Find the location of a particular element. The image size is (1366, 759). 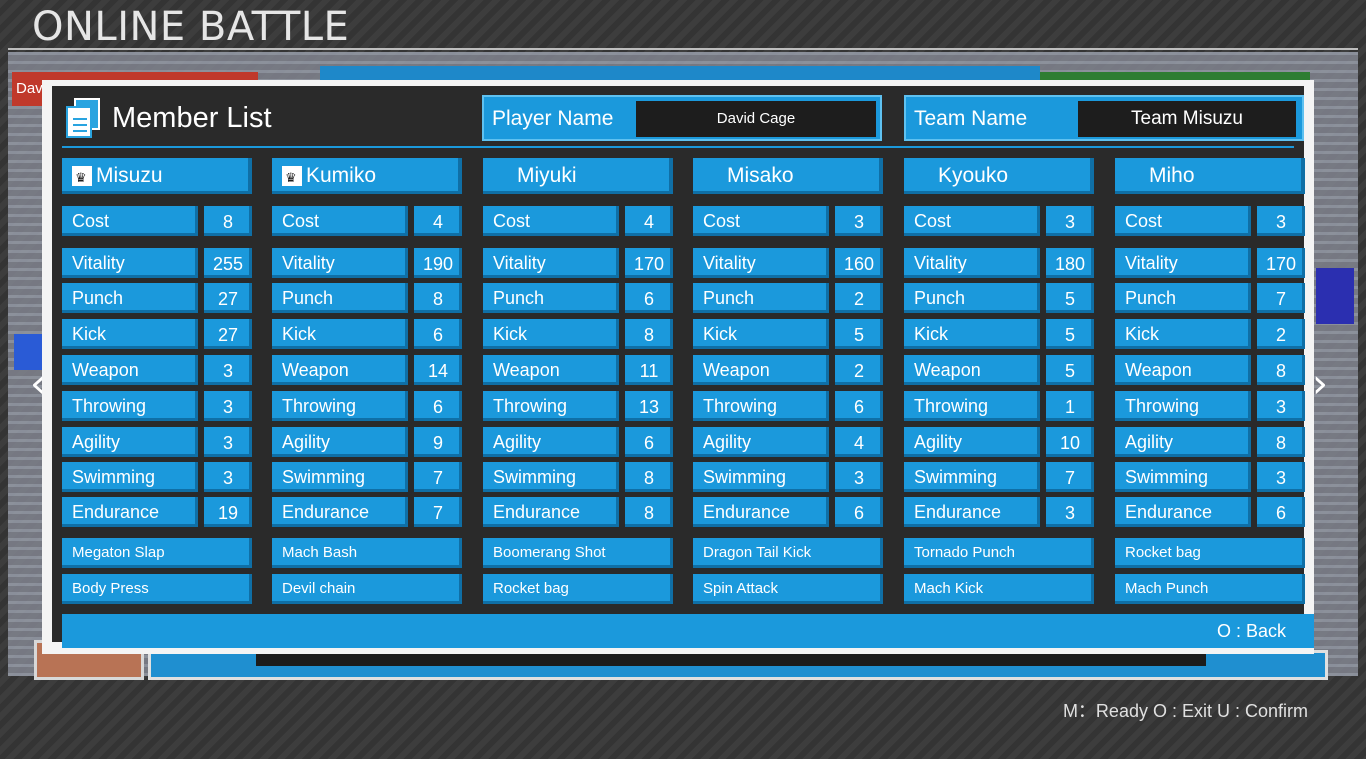

panel-title: Member List is located at coordinates (192, 117).